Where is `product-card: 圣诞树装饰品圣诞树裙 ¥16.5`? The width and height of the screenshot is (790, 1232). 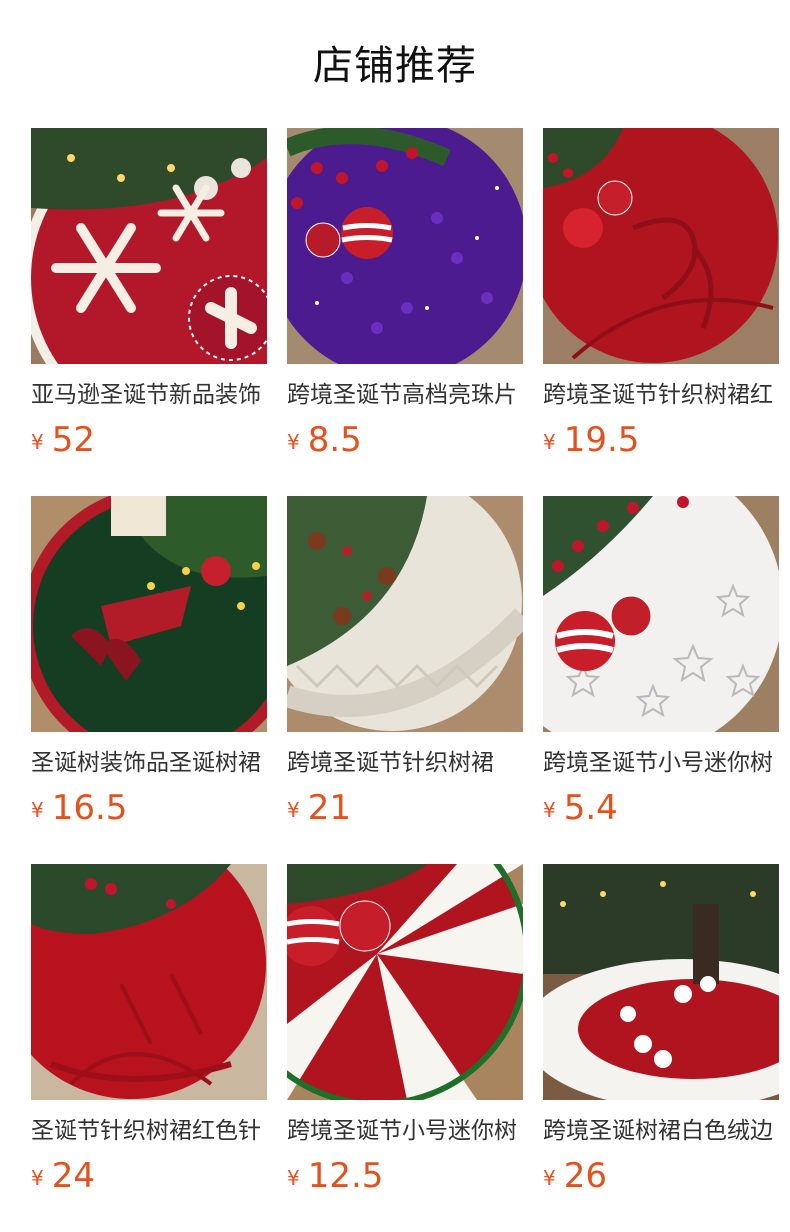 product-card: 圣诞树装饰品圣诞树裙 ¥16.5 is located at coordinates (149, 670).